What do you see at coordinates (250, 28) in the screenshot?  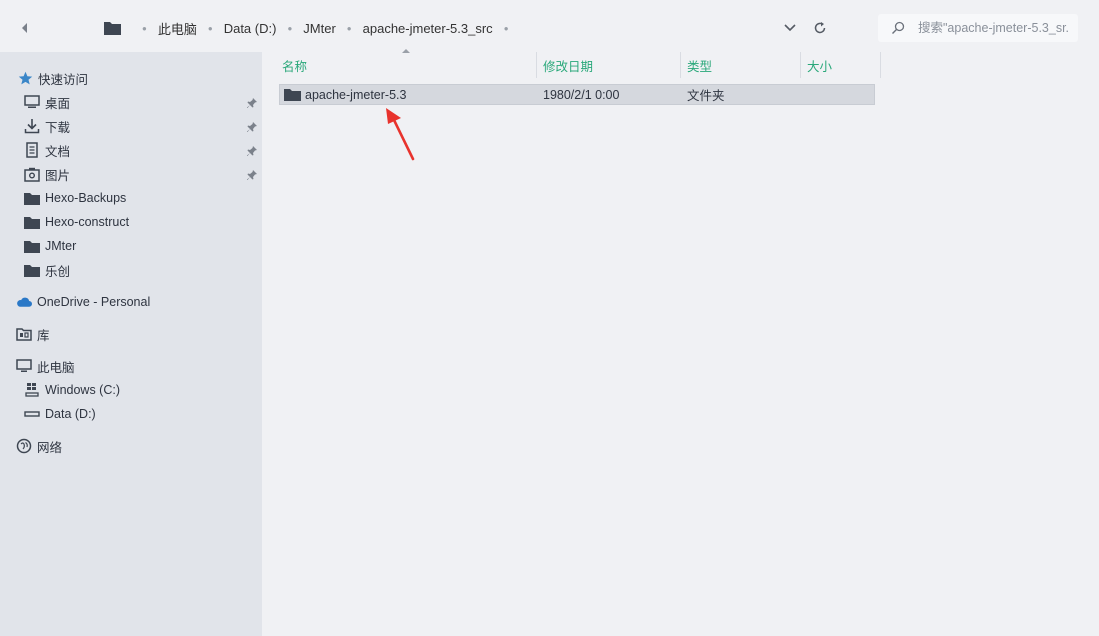 I see `breadcrumb-item-data-drive: Data (D:)` at bounding box center [250, 28].